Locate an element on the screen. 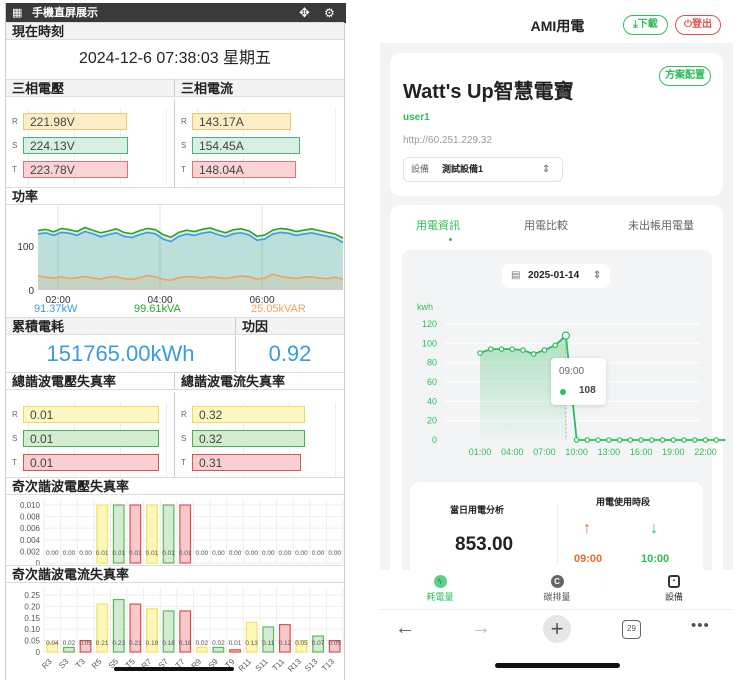  new-tab-button: + is located at coordinates (557, 629).